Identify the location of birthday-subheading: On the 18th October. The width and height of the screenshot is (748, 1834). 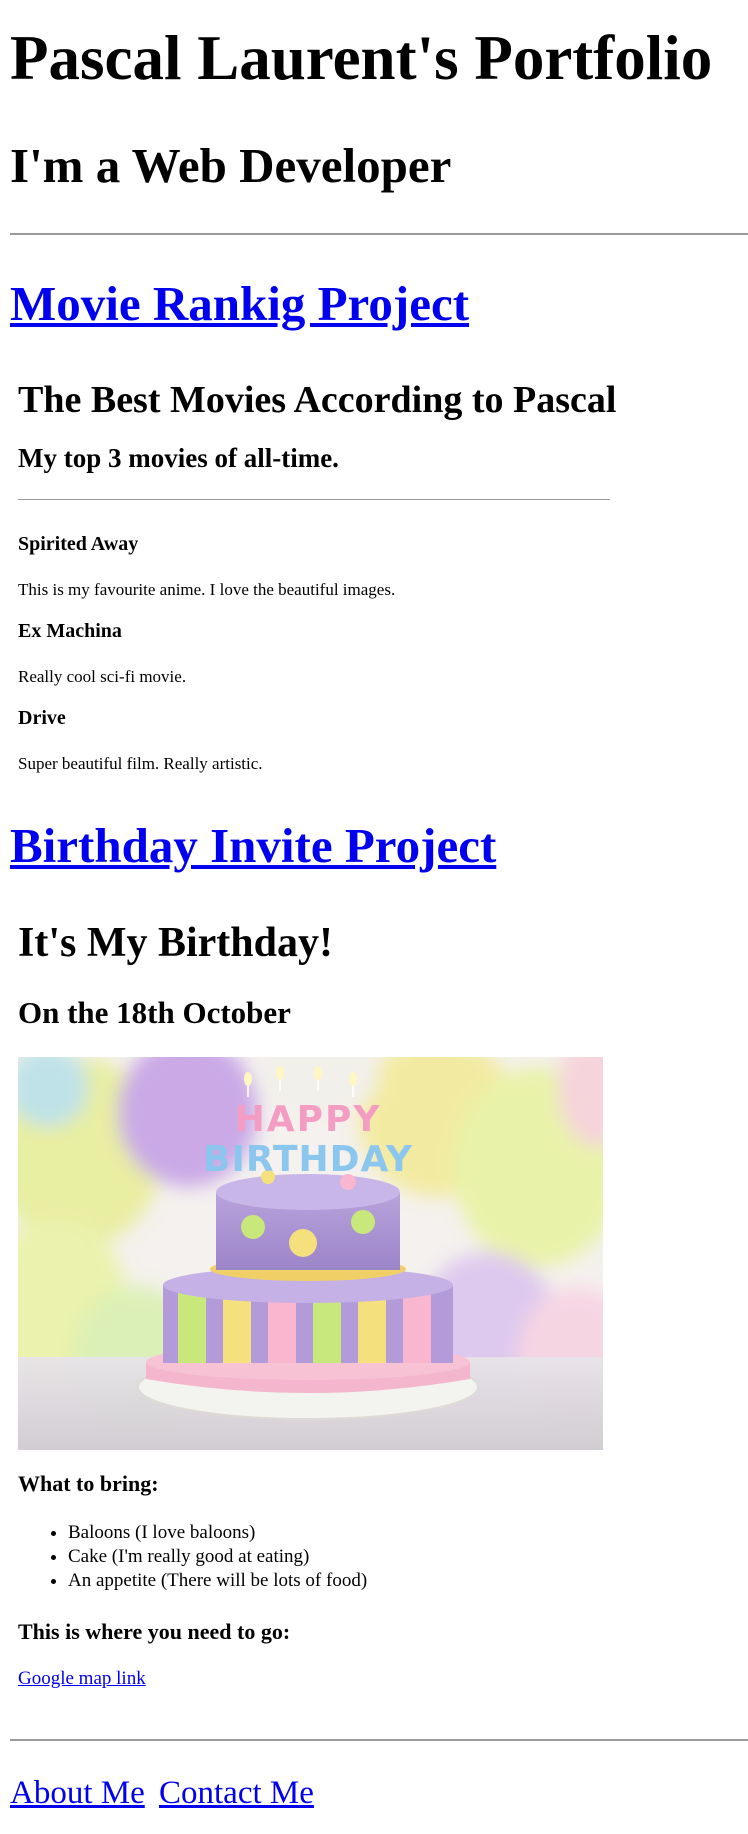
(154, 1012).